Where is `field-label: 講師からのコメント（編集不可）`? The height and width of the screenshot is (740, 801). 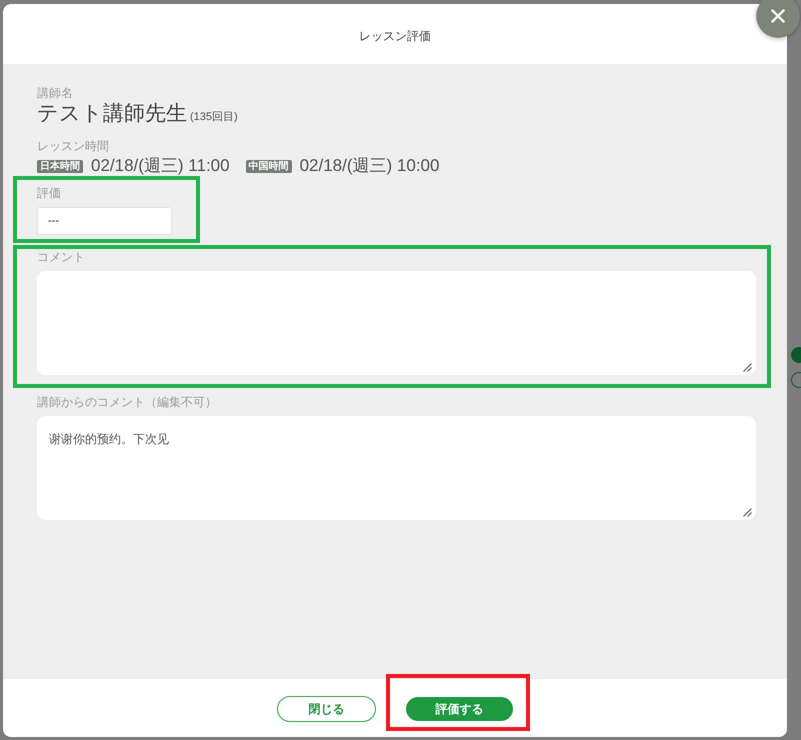
field-label: 講師からのコメント（編集不可） is located at coordinates (127, 402).